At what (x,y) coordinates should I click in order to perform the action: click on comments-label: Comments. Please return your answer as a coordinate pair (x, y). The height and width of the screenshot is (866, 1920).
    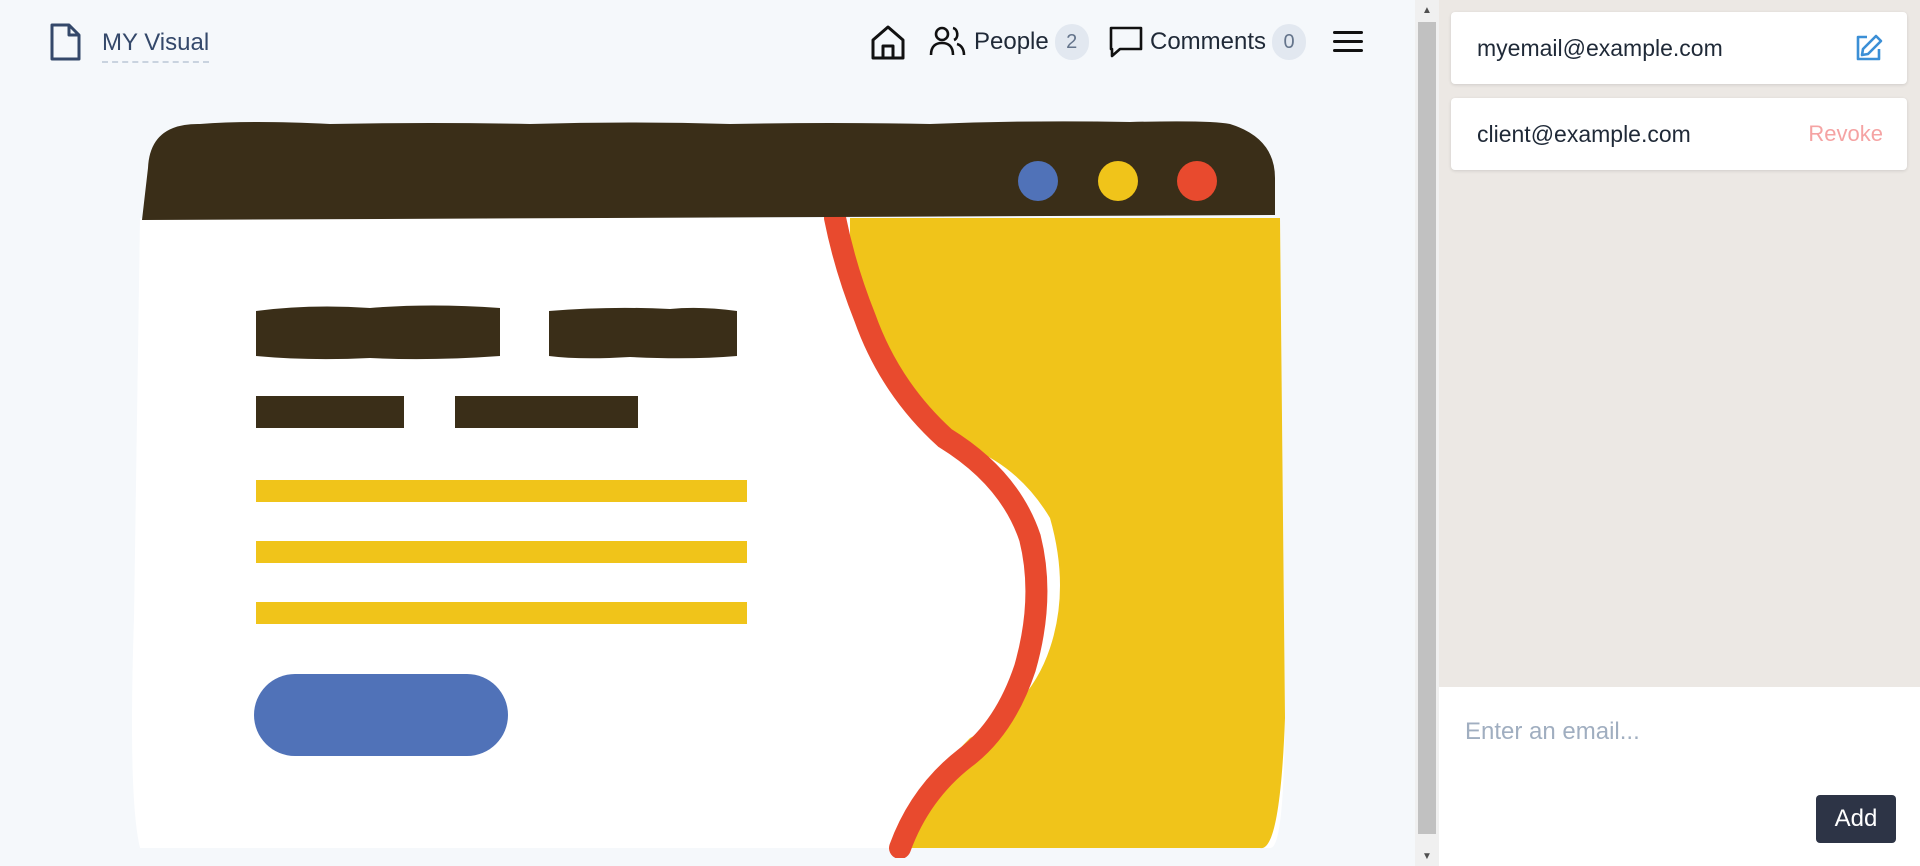
    Looking at the image, I should click on (1208, 41).